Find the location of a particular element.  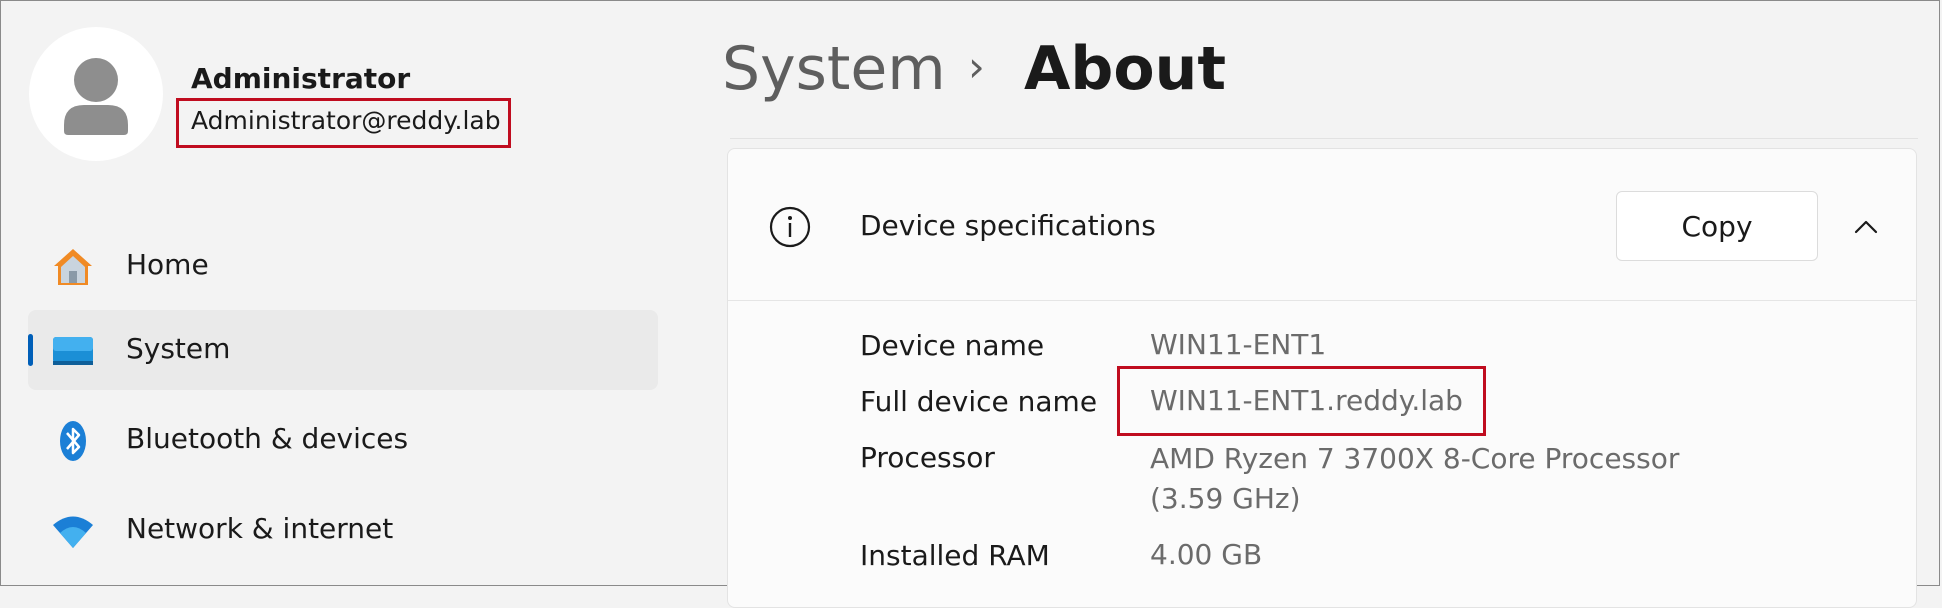

wifi-icon is located at coordinates (73, 532).